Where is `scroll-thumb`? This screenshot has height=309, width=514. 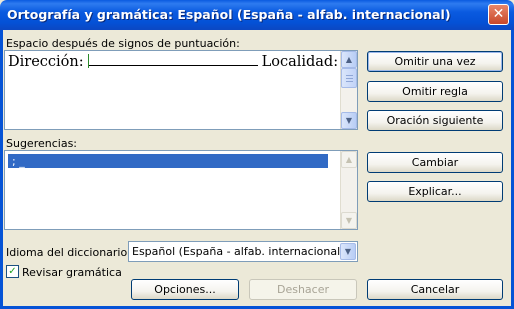 scroll-thumb is located at coordinates (349, 78).